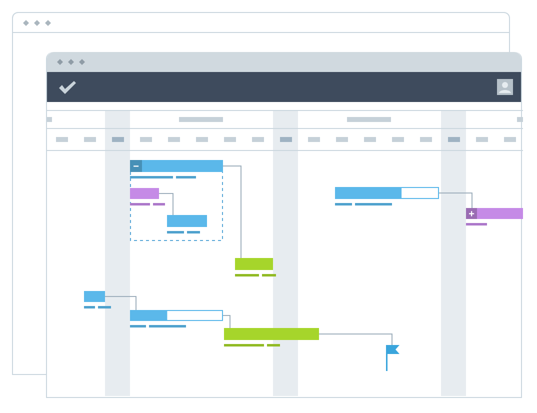 The image size is (537, 413). What do you see at coordinates (67, 87) in the screenshot?
I see `checkmark-icon` at bounding box center [67, 87].